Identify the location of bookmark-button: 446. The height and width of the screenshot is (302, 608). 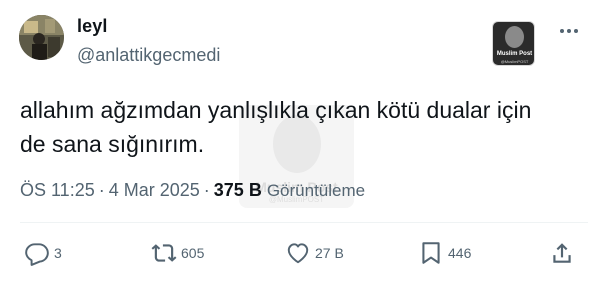
(444, 253).